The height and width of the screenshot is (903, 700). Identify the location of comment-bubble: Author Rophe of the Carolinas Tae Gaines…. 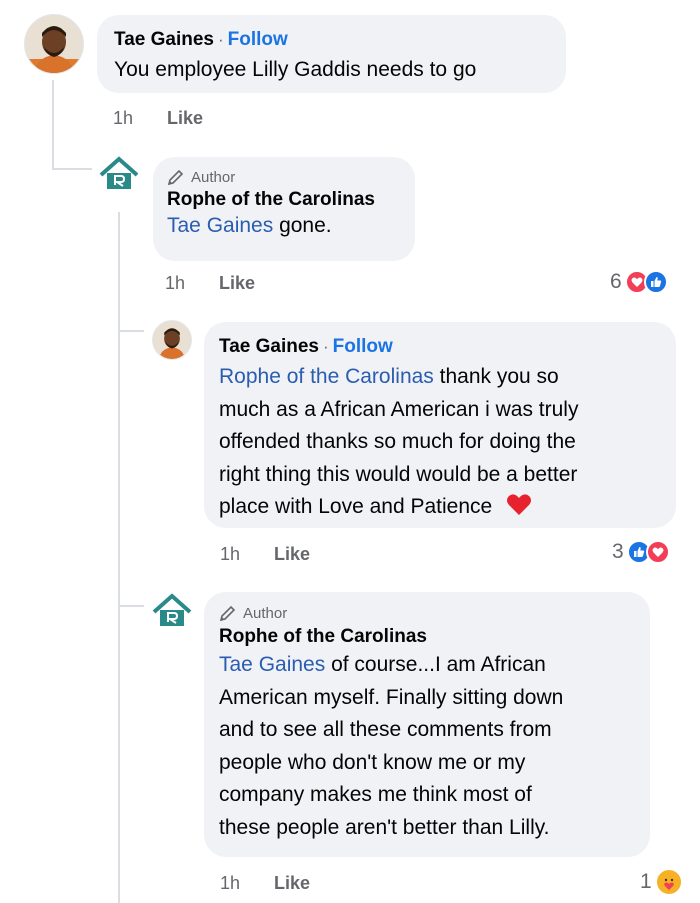
(284, 209).